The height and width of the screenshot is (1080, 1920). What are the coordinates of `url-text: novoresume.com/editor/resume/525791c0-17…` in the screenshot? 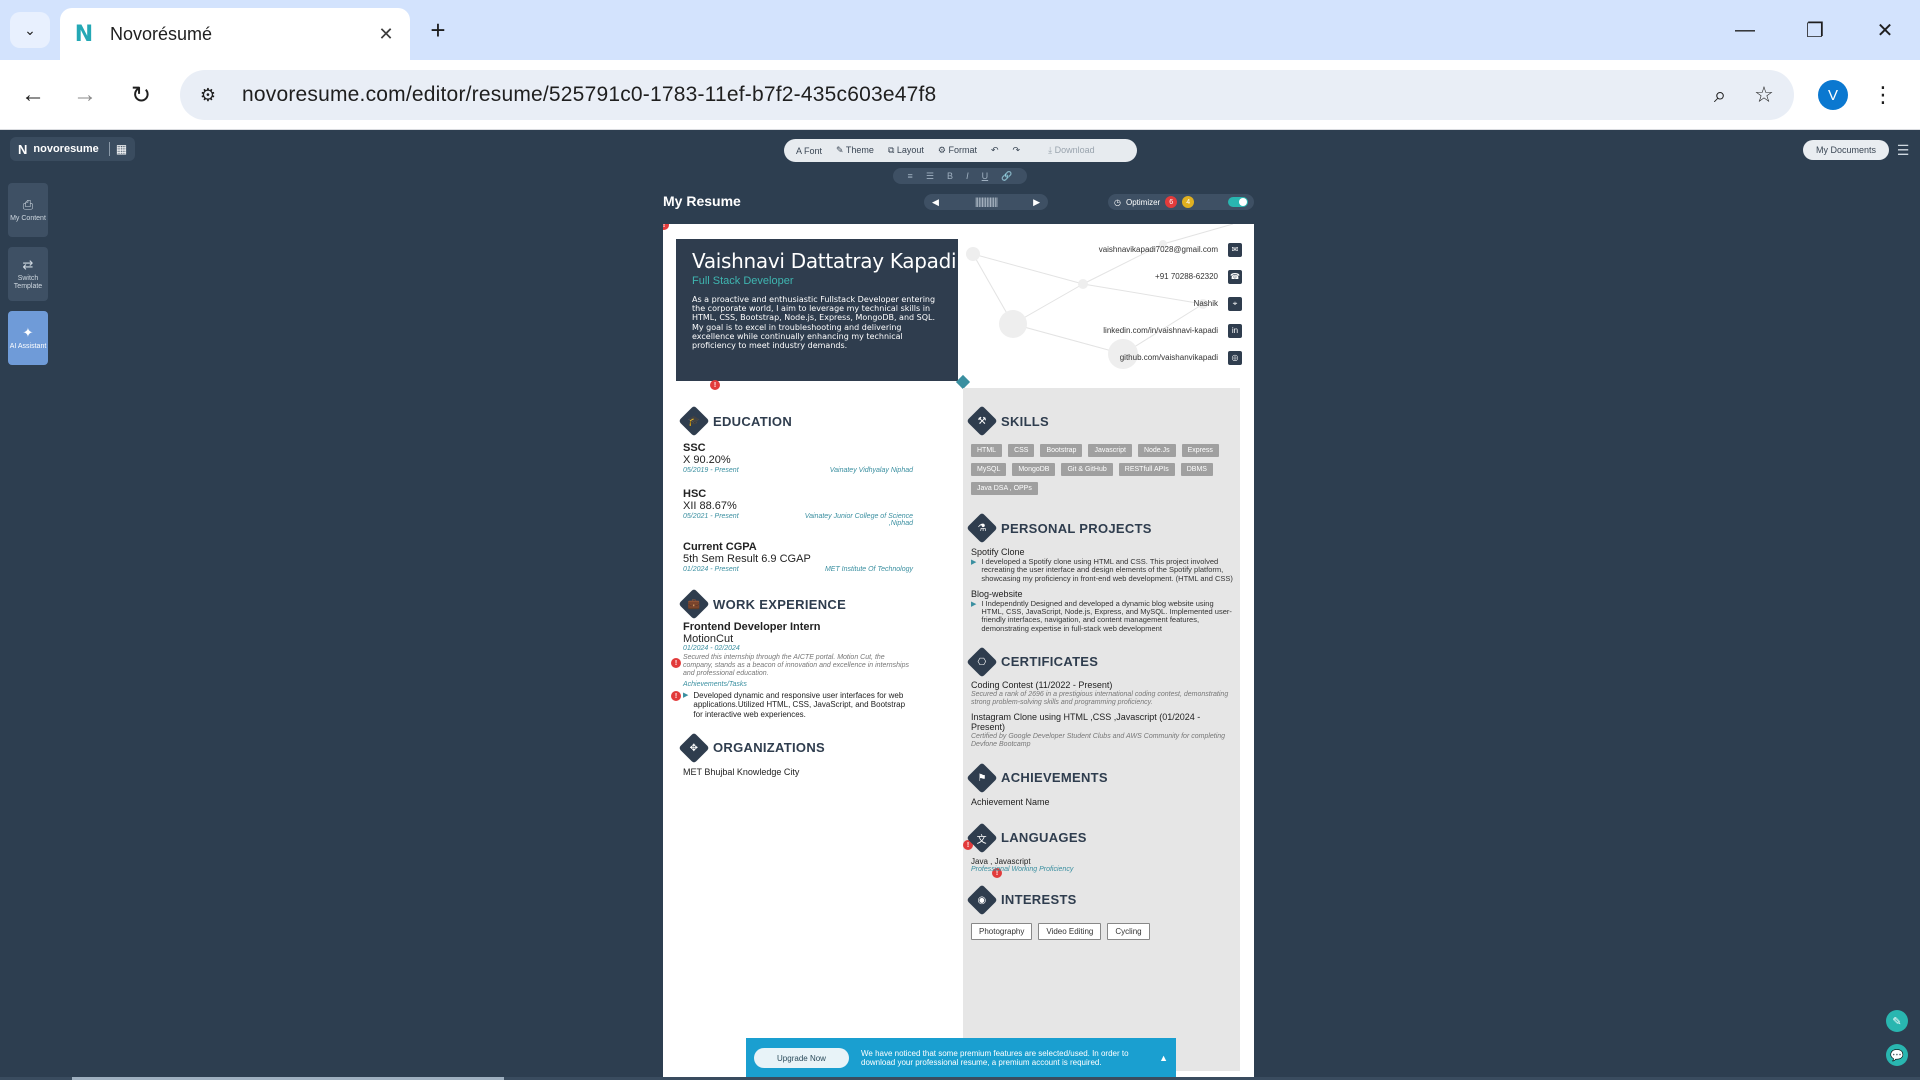 It's located at (970, 95).